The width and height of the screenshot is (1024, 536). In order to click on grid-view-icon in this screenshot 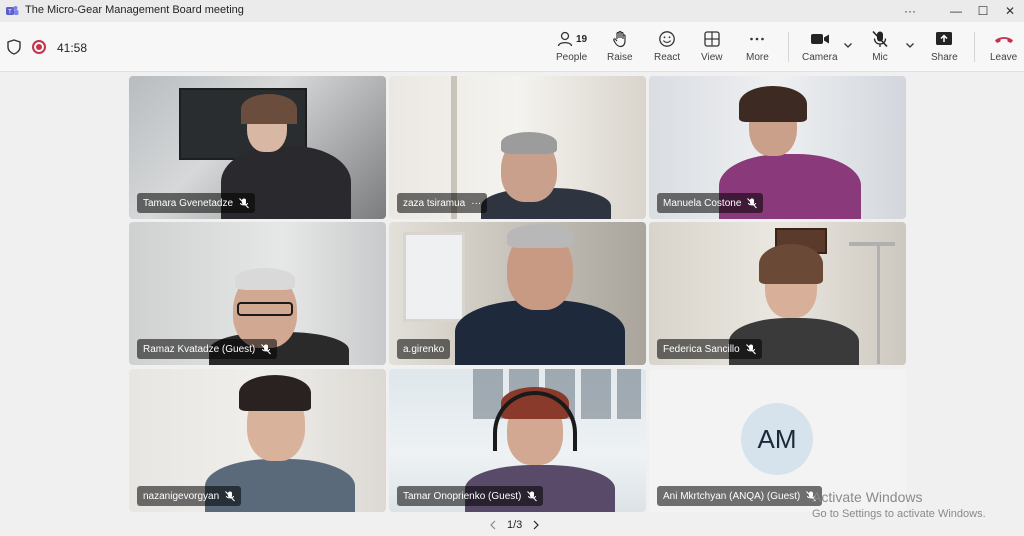, I will do `click(712, 39)`.